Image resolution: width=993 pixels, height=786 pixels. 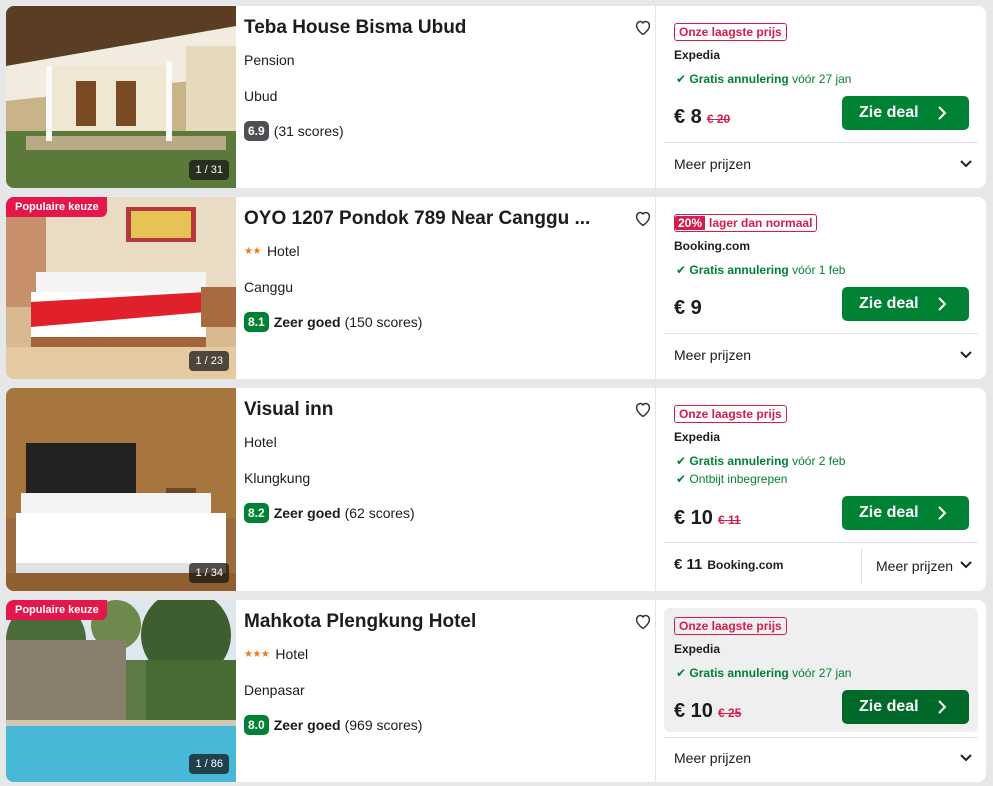 What do you see at coordinates (121, 691) in the screenshot?
I see `hotel-photo: Populaire keuze 1 / 86` at bounding box center [121, 691].